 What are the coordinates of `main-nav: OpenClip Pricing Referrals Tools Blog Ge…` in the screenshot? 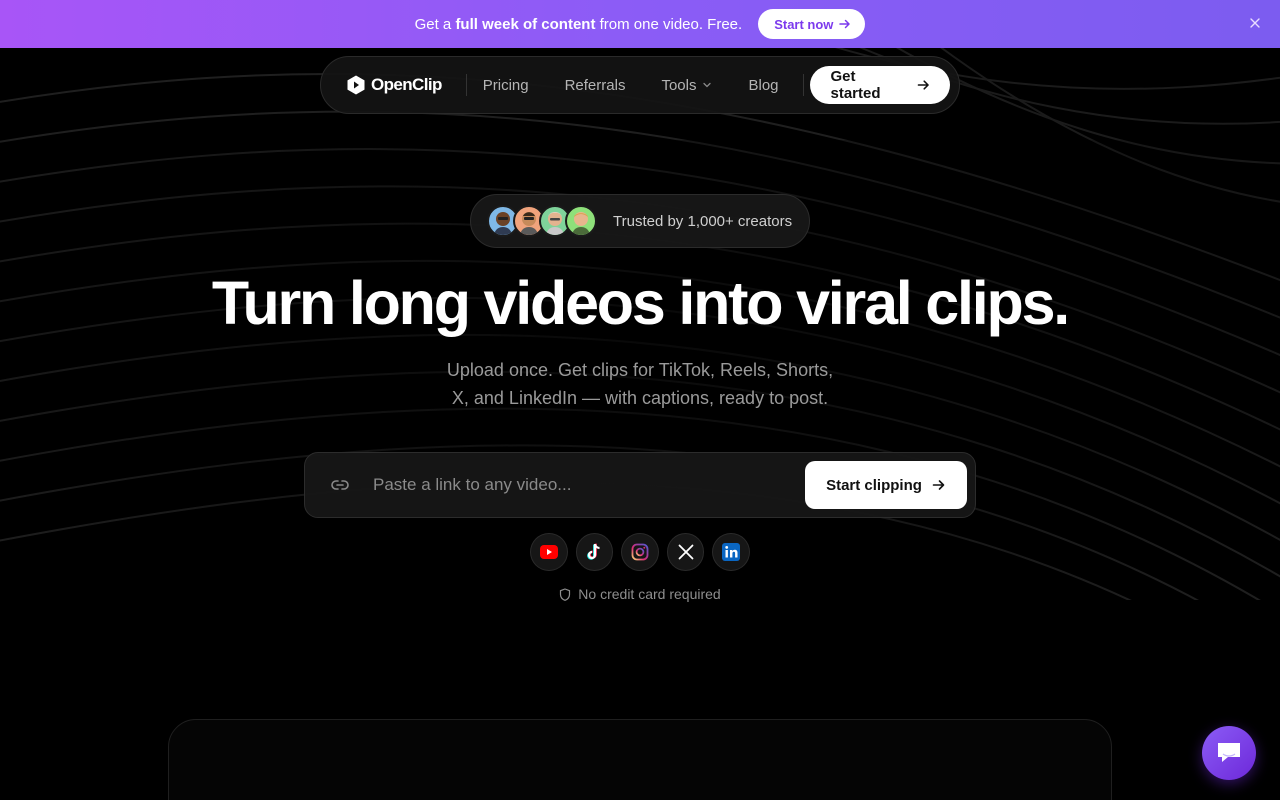 It's located at (640, 85).